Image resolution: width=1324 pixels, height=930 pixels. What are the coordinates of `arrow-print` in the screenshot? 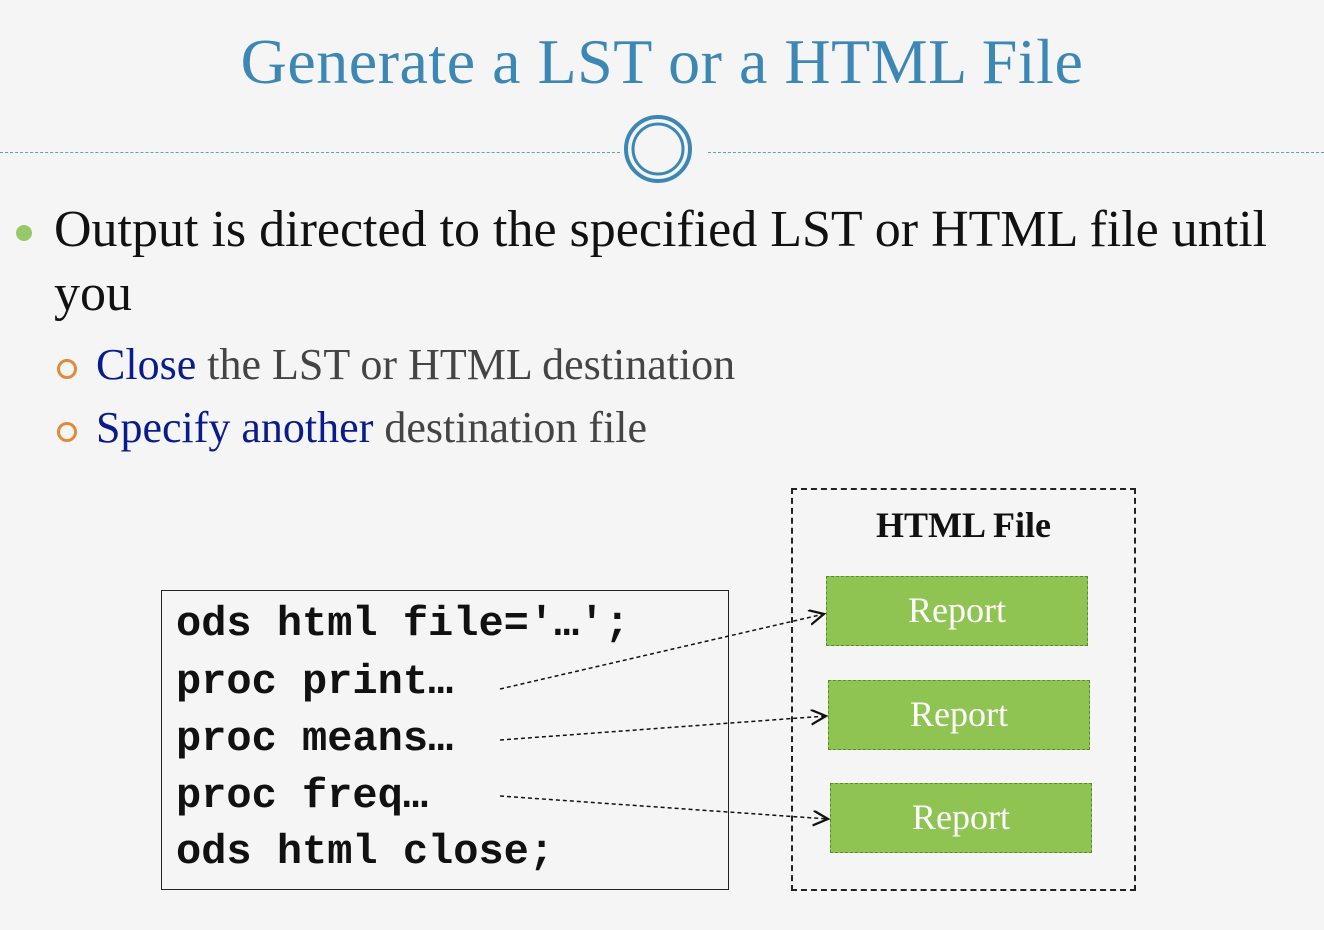 It's located at (661, 652).